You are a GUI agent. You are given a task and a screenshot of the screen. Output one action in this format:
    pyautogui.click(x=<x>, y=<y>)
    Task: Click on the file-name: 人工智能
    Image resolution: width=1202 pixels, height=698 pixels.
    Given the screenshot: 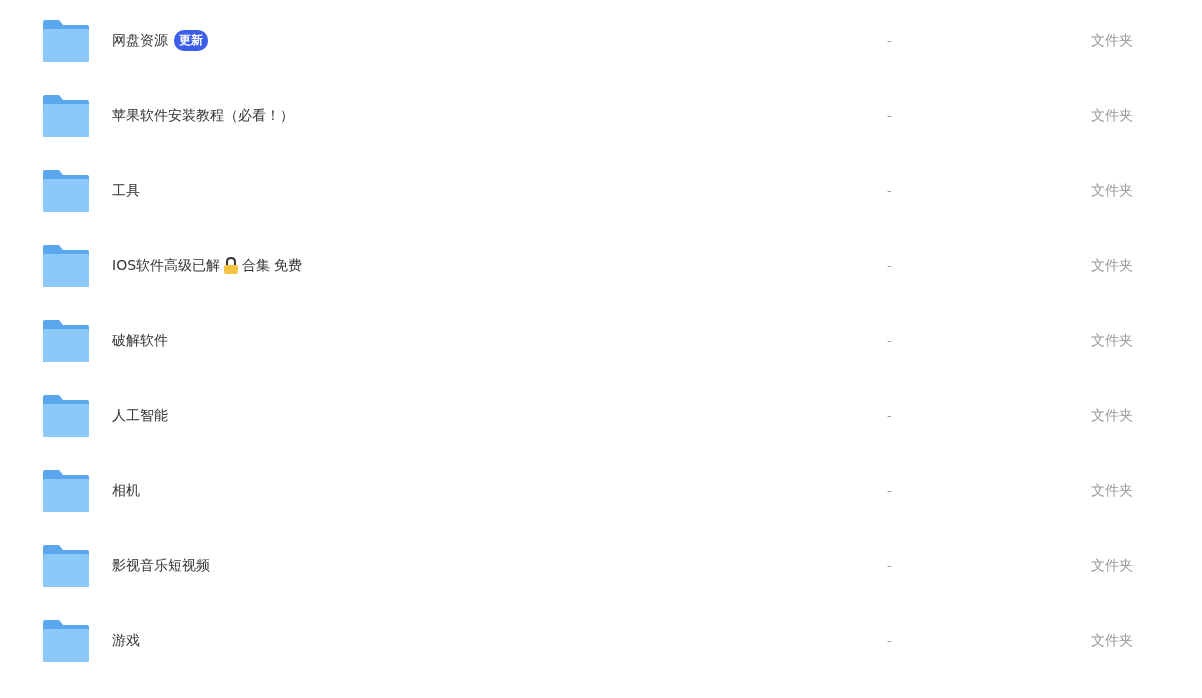 What is the action you would take?
    pyautogui.click(x=140, y=415)
    